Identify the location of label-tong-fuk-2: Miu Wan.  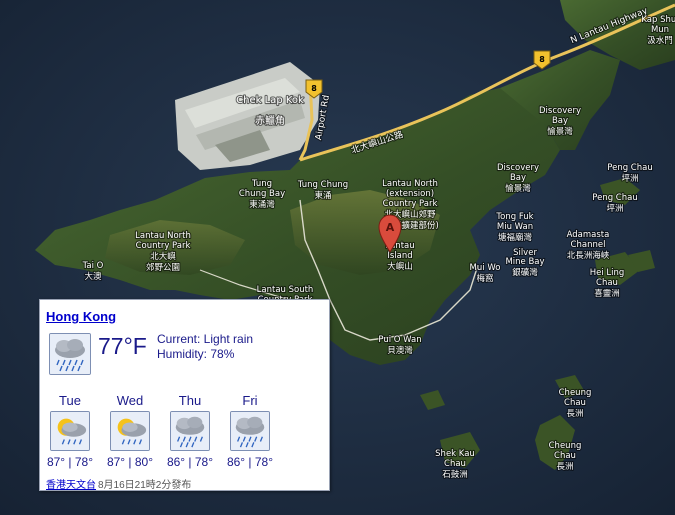
(515, 227).